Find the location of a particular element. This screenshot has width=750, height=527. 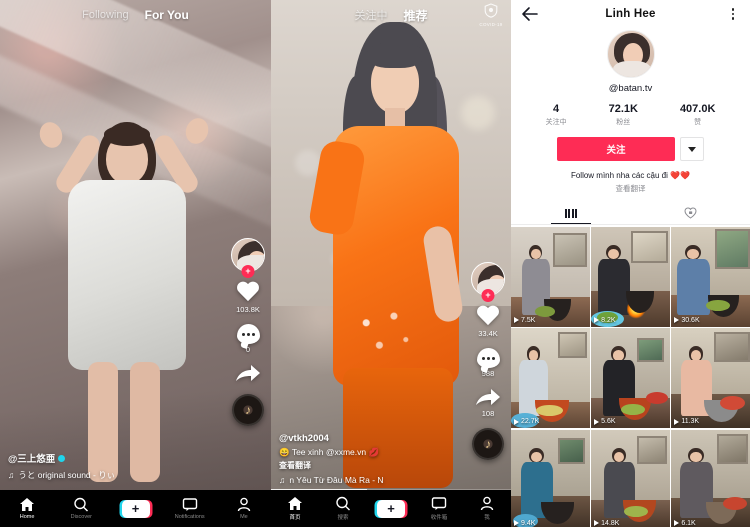

profile-tab-bar is located at coordinates (630, 214).